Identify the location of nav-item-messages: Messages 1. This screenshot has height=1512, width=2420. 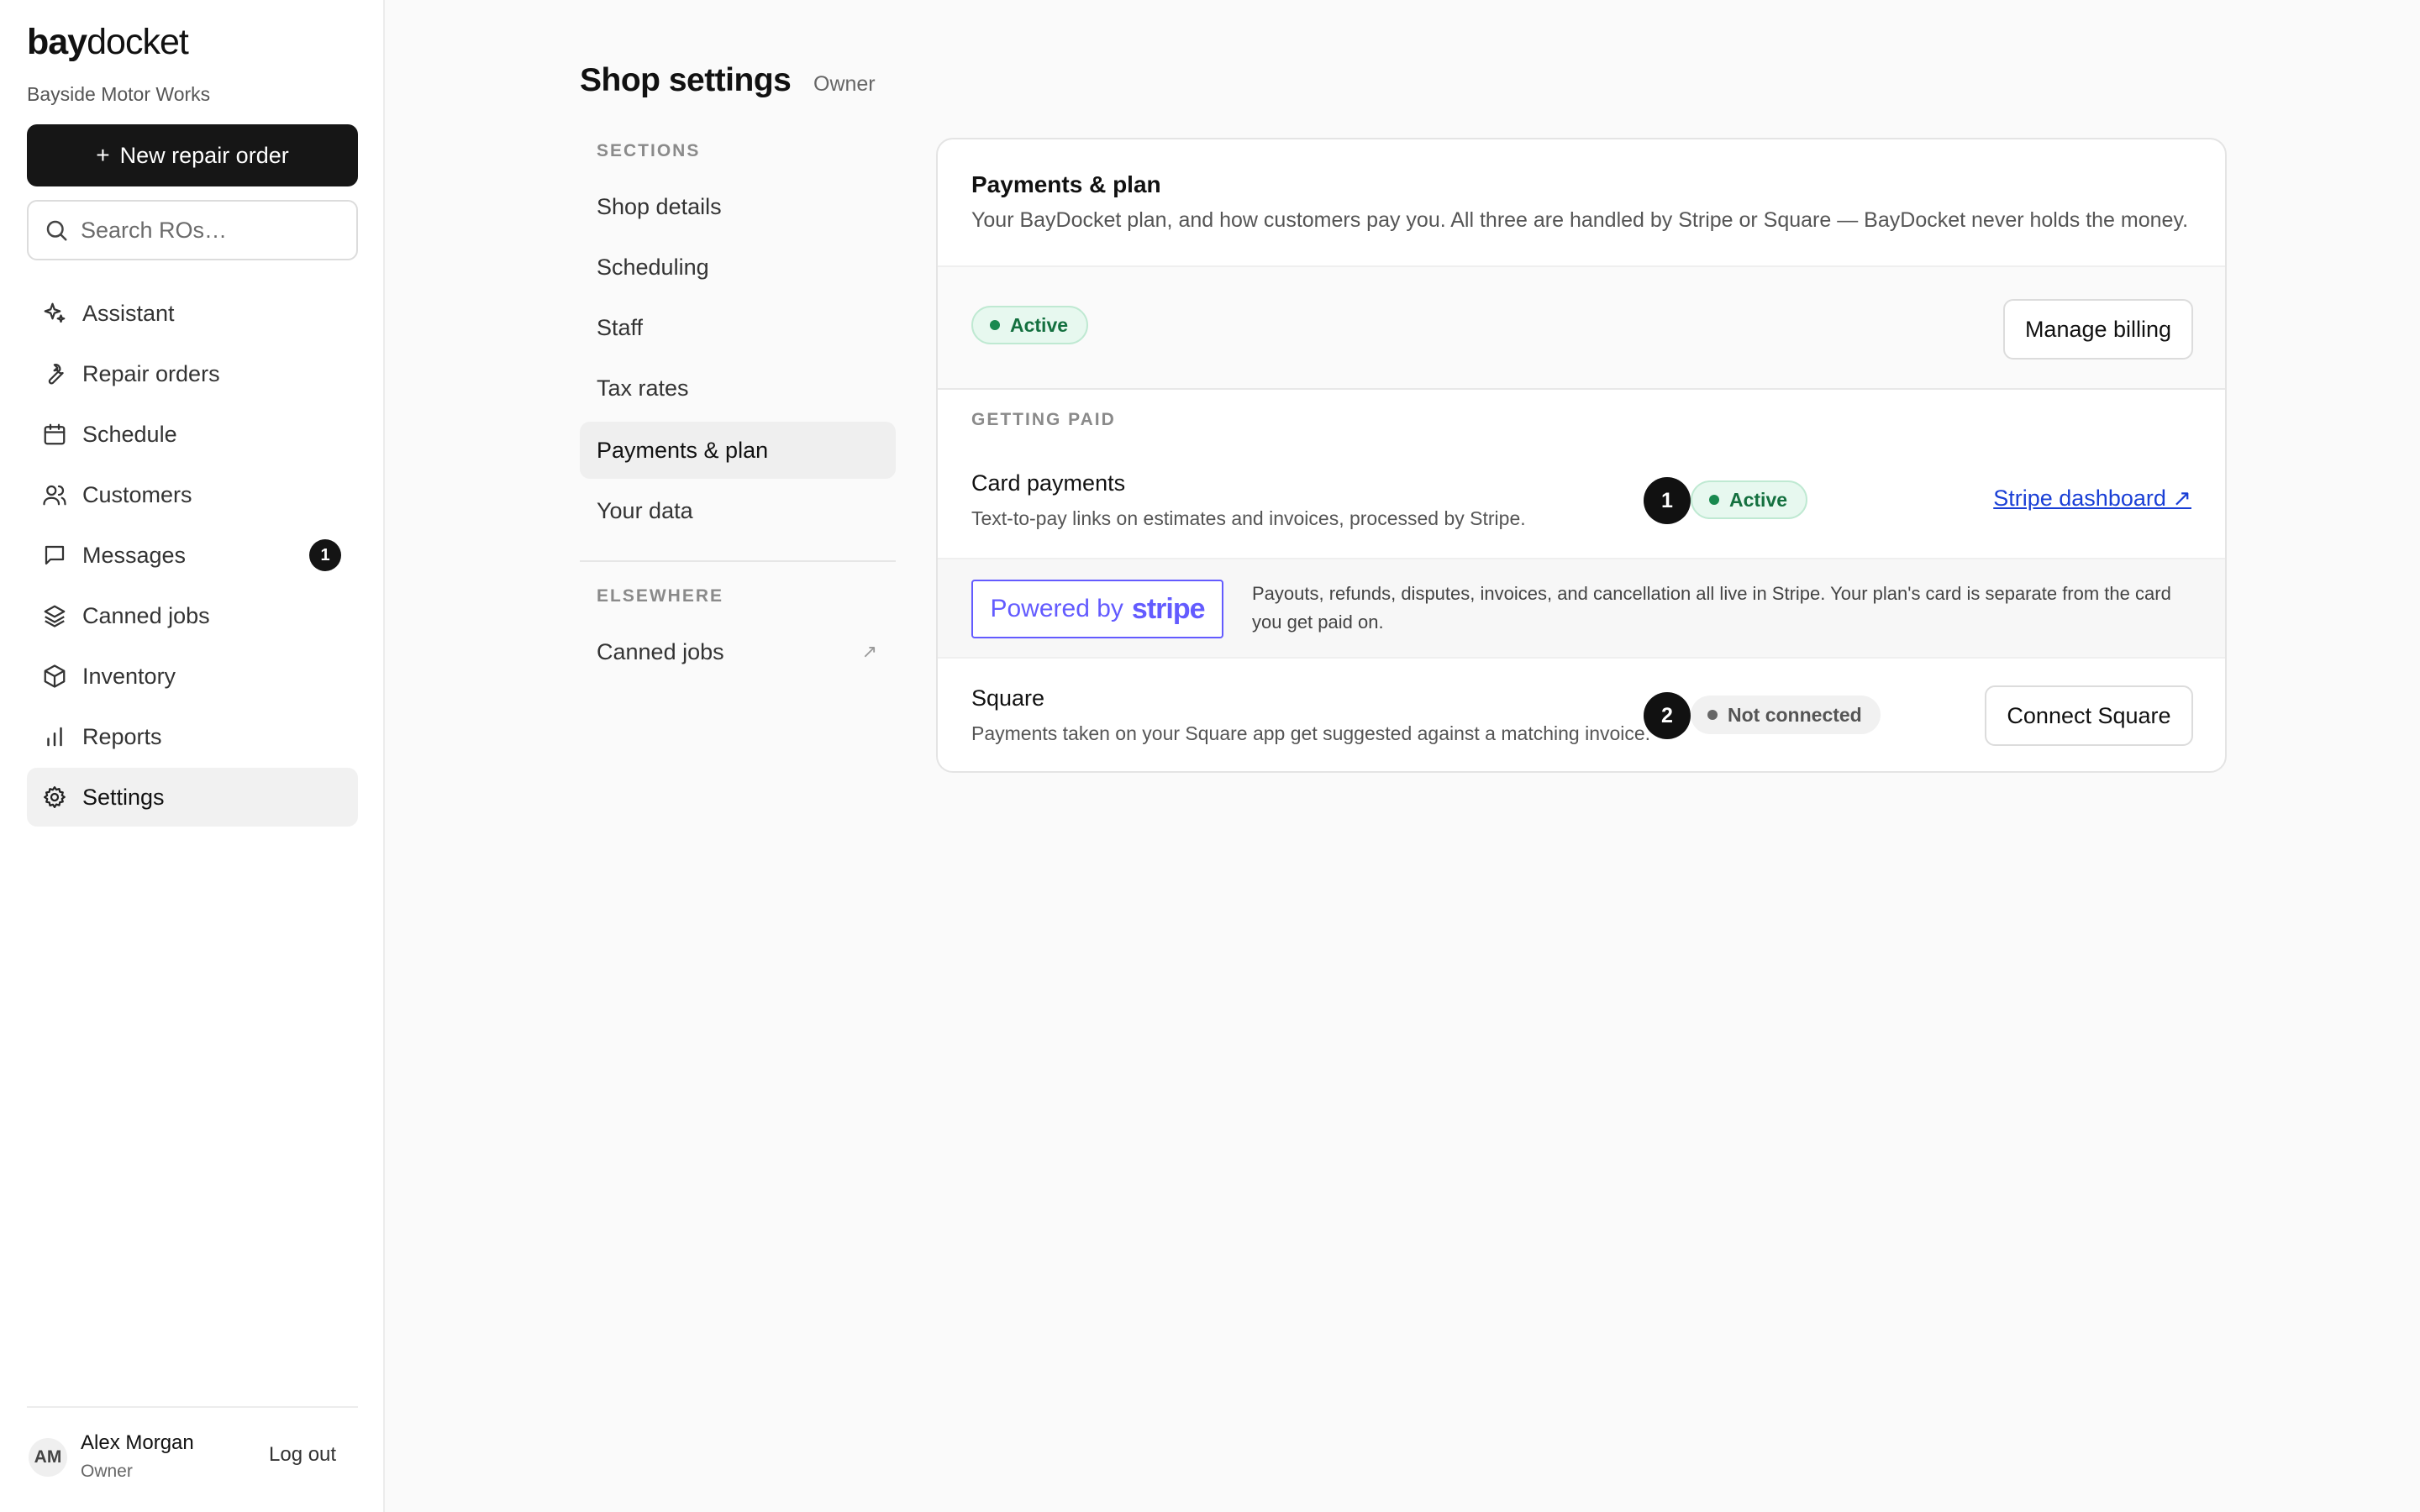
(192, 555).